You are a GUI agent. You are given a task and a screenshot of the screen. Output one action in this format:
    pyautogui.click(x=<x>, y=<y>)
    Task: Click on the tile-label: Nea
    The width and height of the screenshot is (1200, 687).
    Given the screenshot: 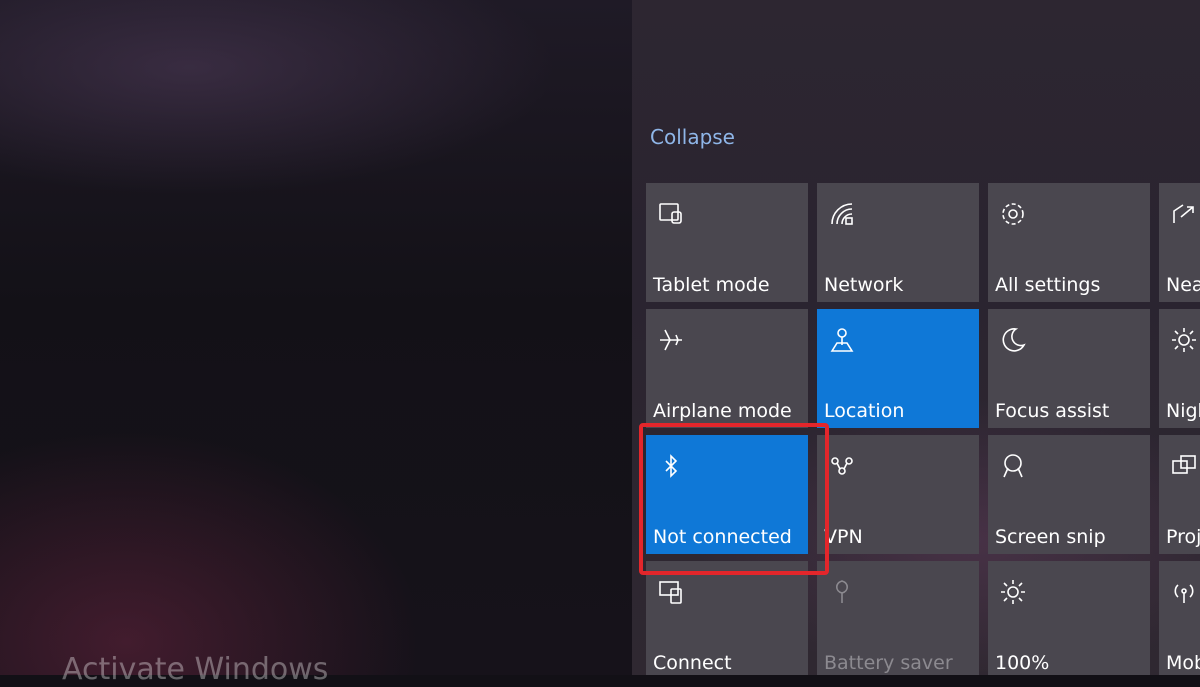 What is the action you would take?
    pyautogui.click(x=1183, y=285)
    